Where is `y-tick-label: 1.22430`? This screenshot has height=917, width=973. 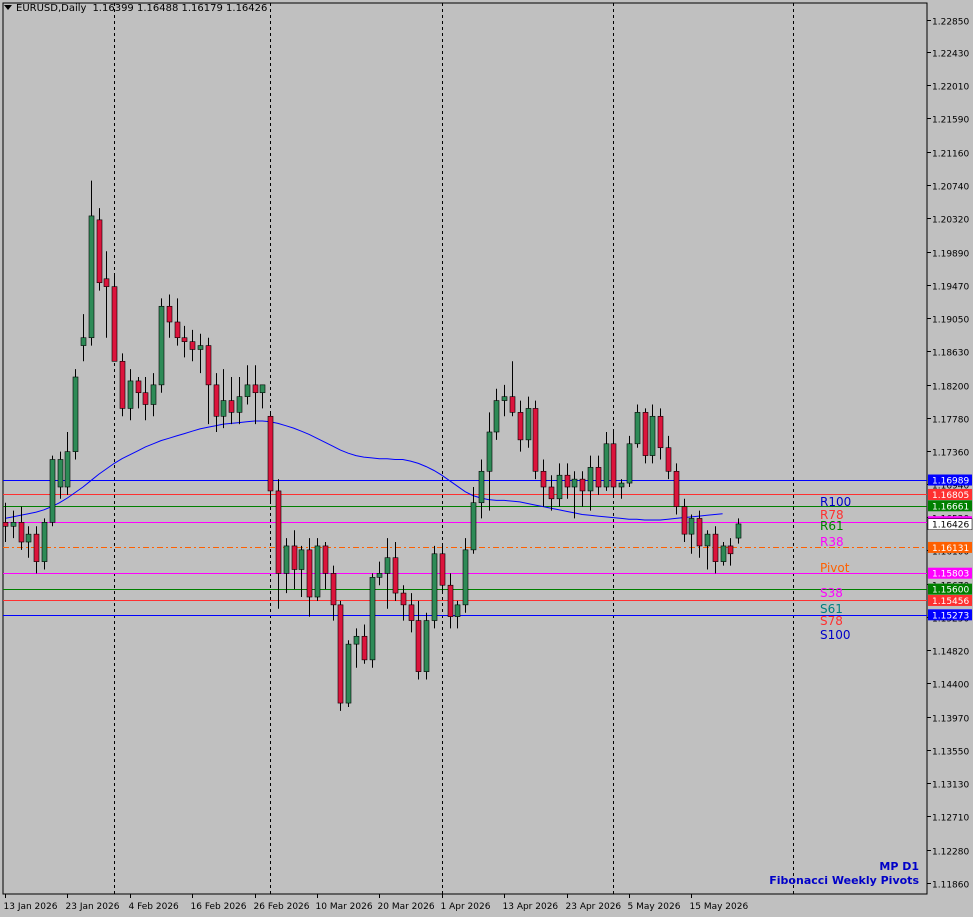
y-tick-label: 1.22430 is located at coordinates (950, 55).